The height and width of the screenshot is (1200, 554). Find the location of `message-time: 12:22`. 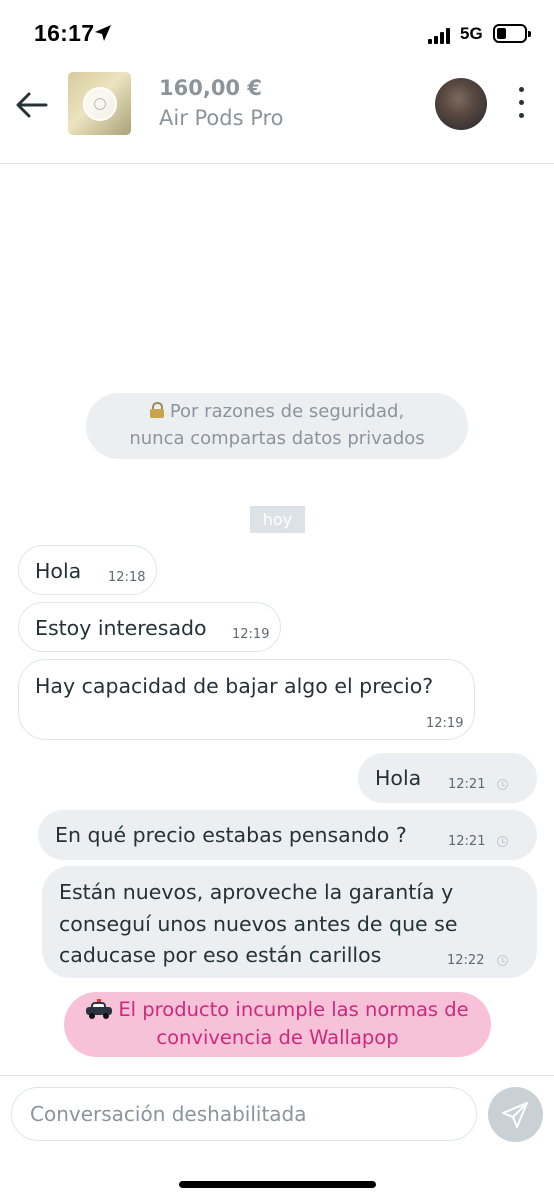

message-time: 12:22 is located at coordinates (466, 960).